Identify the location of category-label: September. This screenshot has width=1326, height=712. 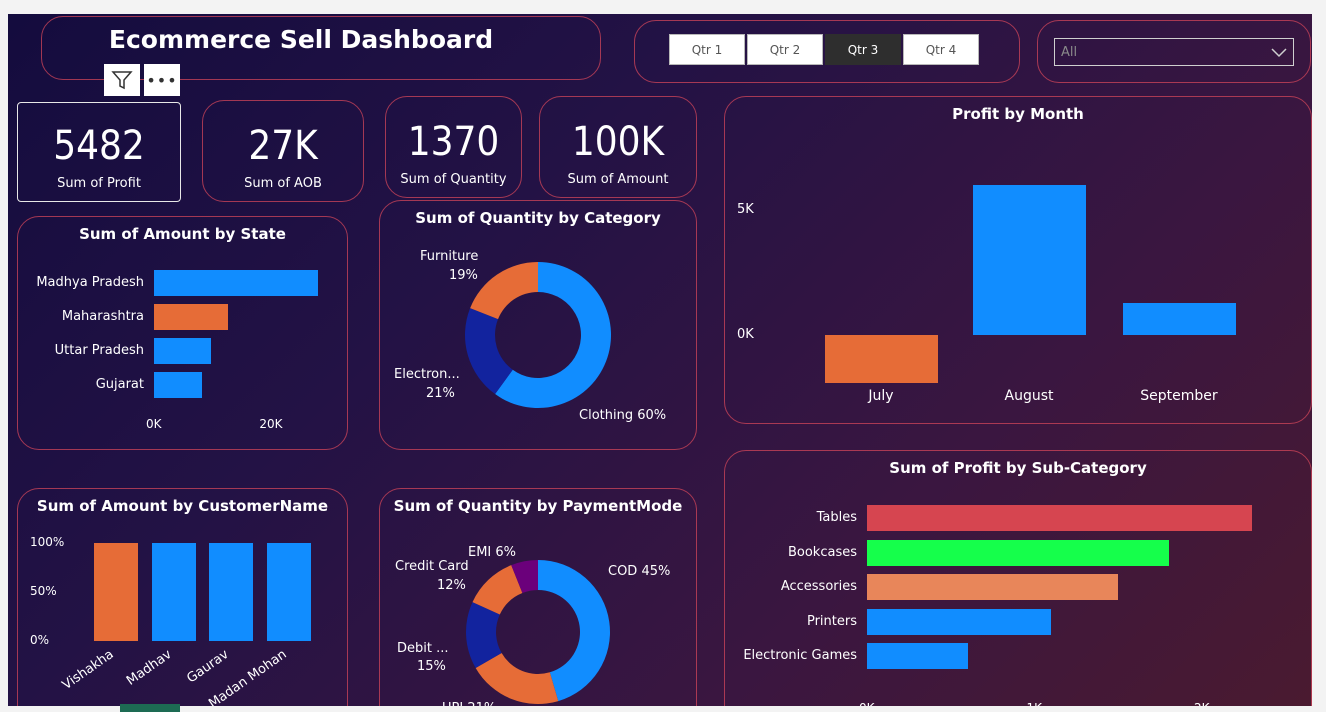
(1179, 396).